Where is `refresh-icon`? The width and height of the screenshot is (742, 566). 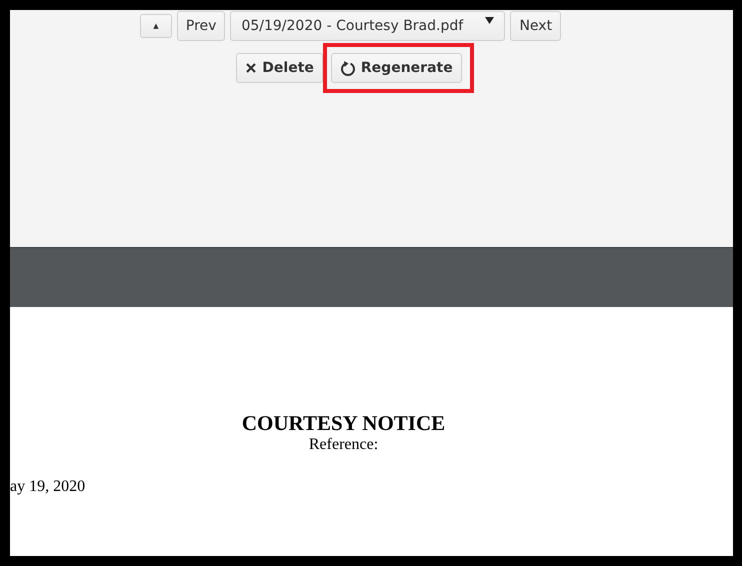
refresh-icon is located at coordinates (348, 68).